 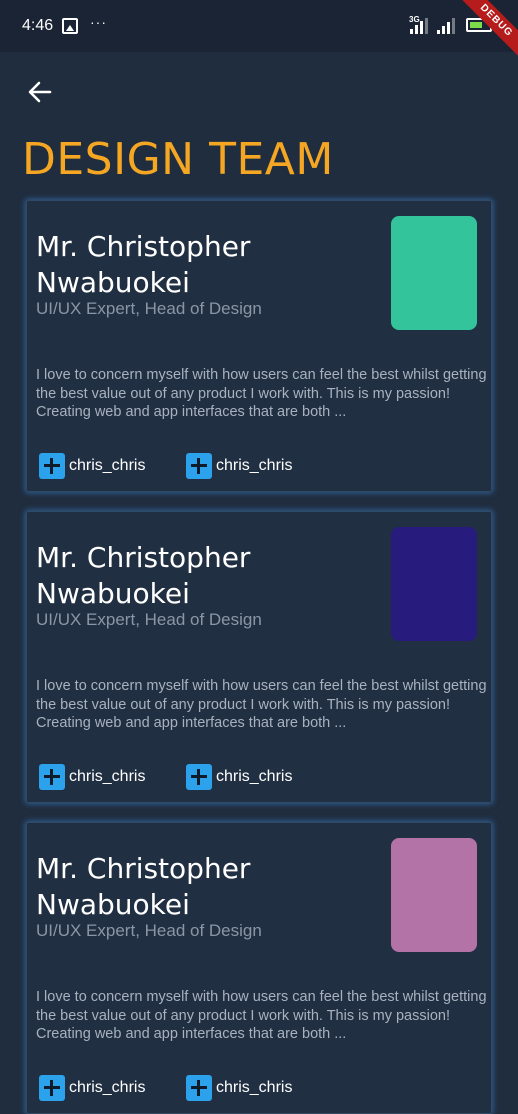 I want to click on page-title: DESIGN TEAM, so click(x=178, y=159).